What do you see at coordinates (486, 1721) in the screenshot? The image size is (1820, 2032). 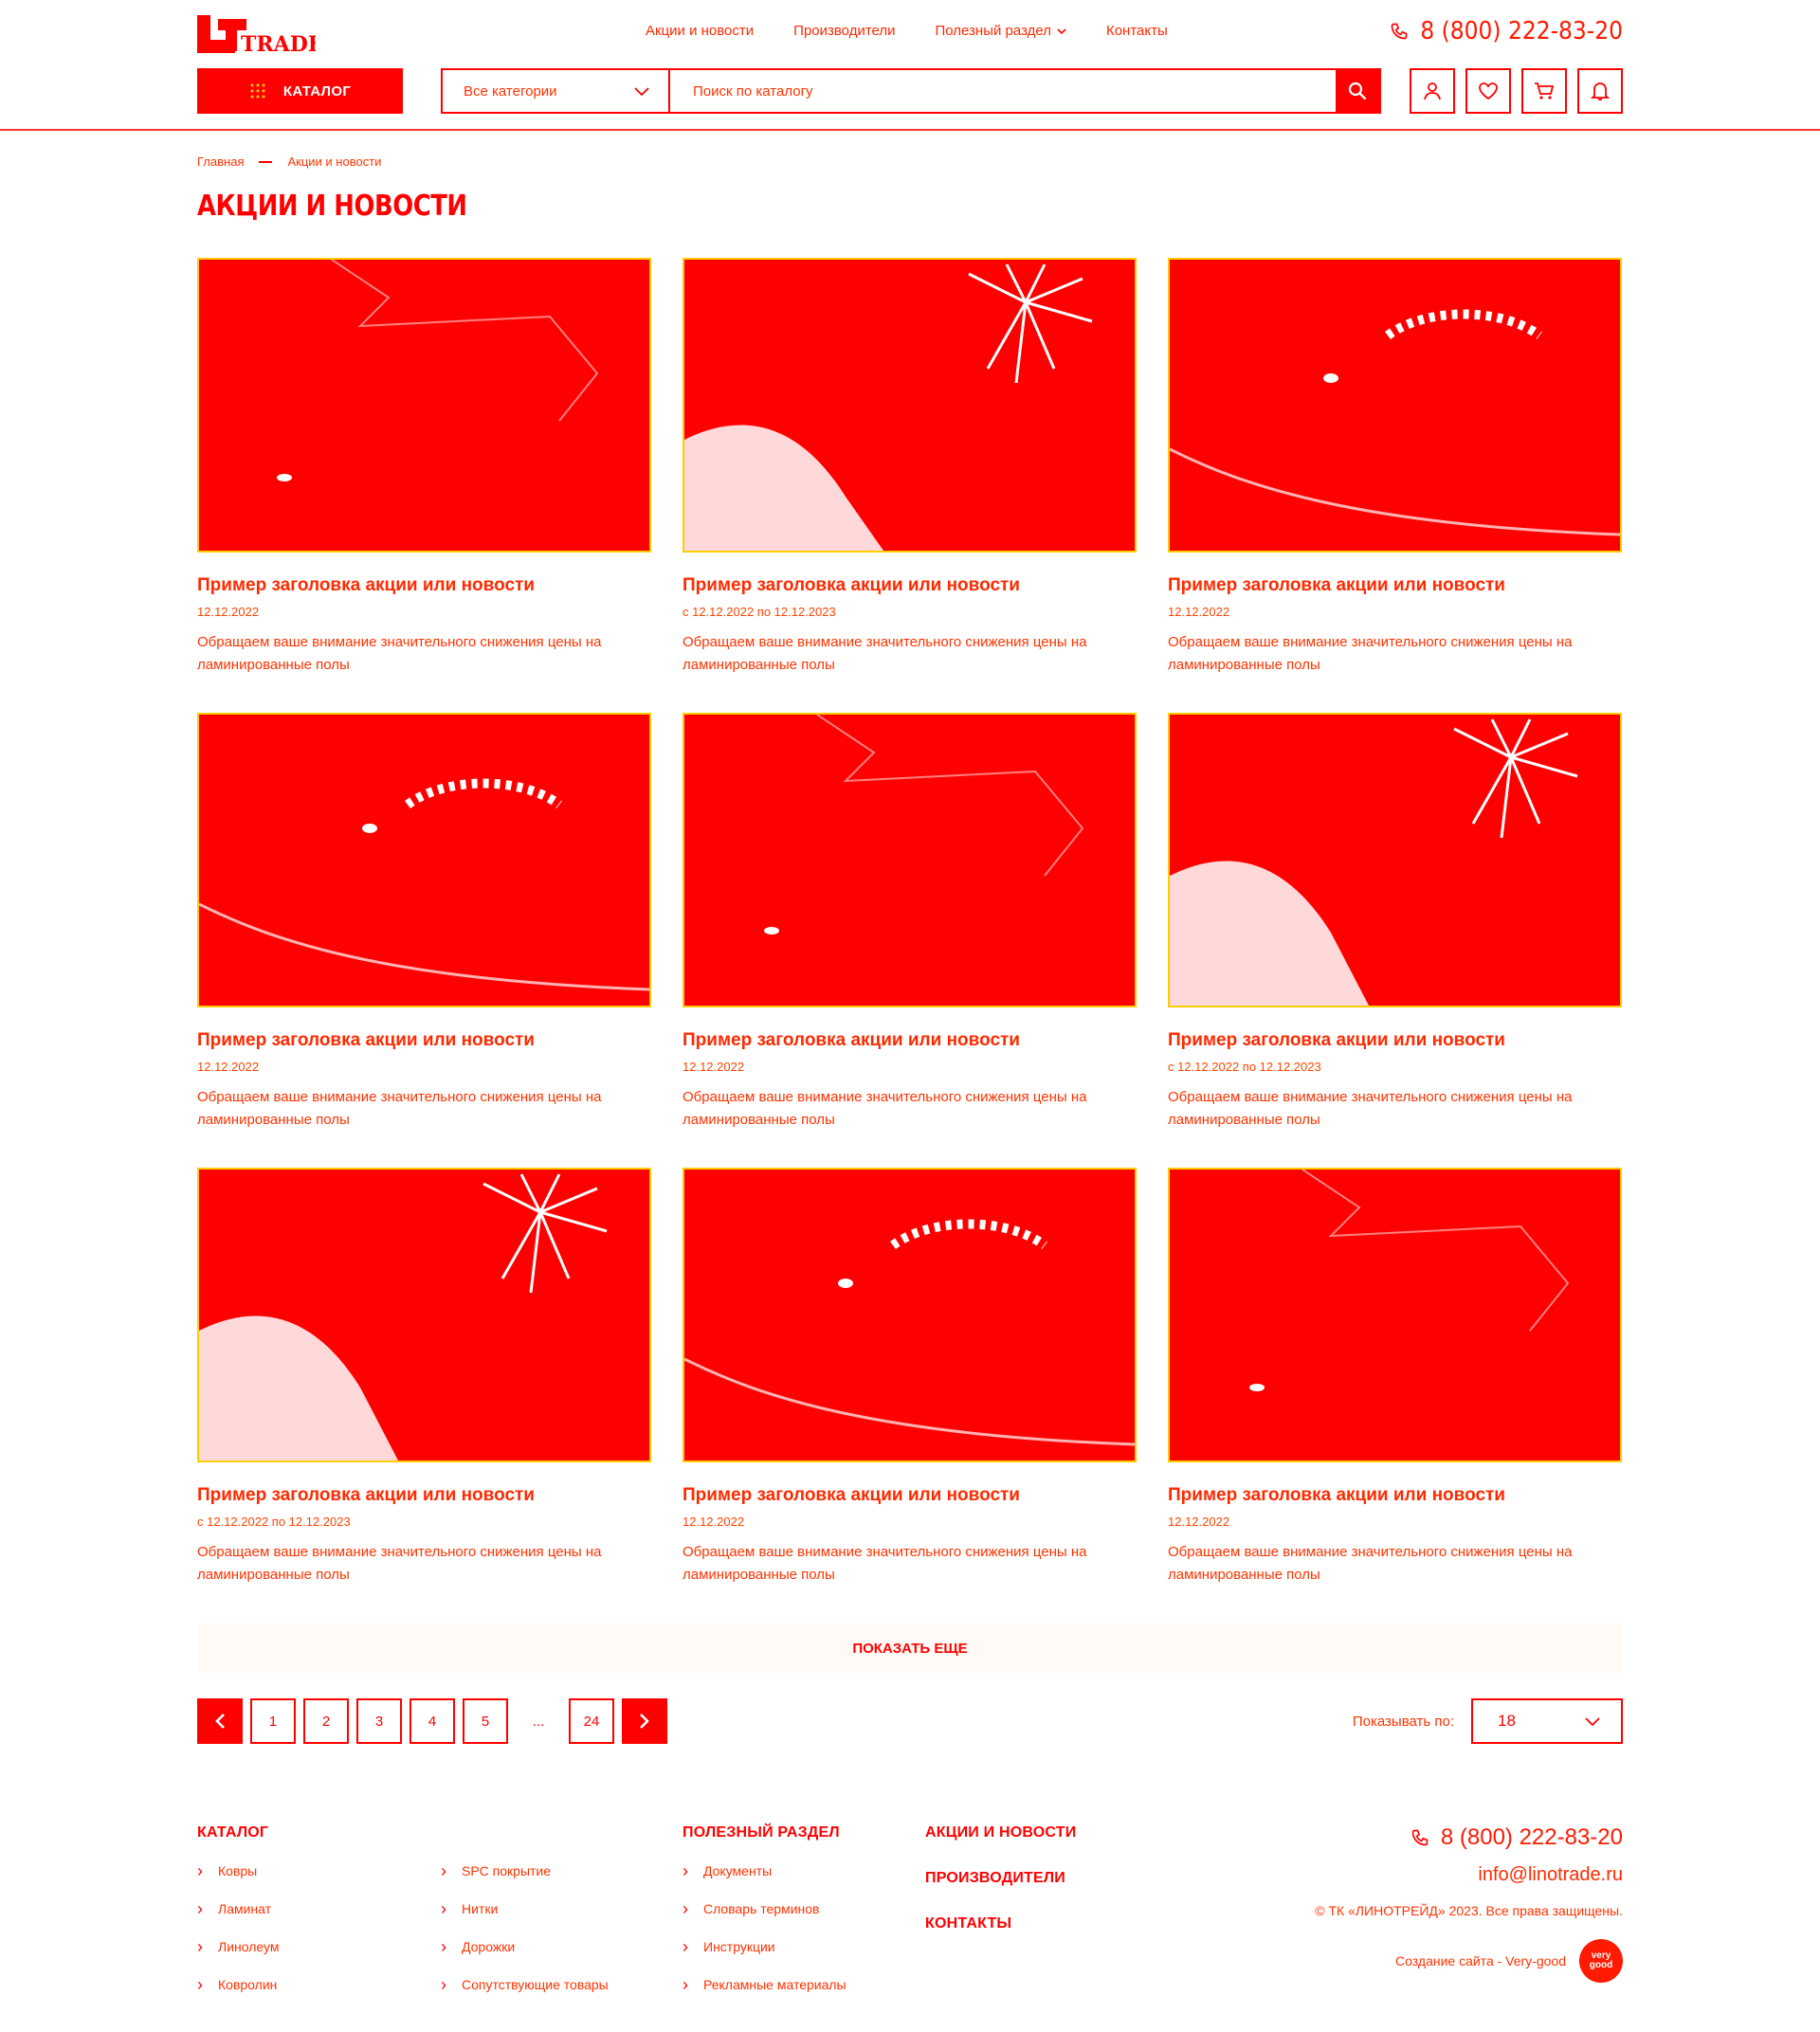 I see `page-5: 5` at bounding box center [486, 1721].